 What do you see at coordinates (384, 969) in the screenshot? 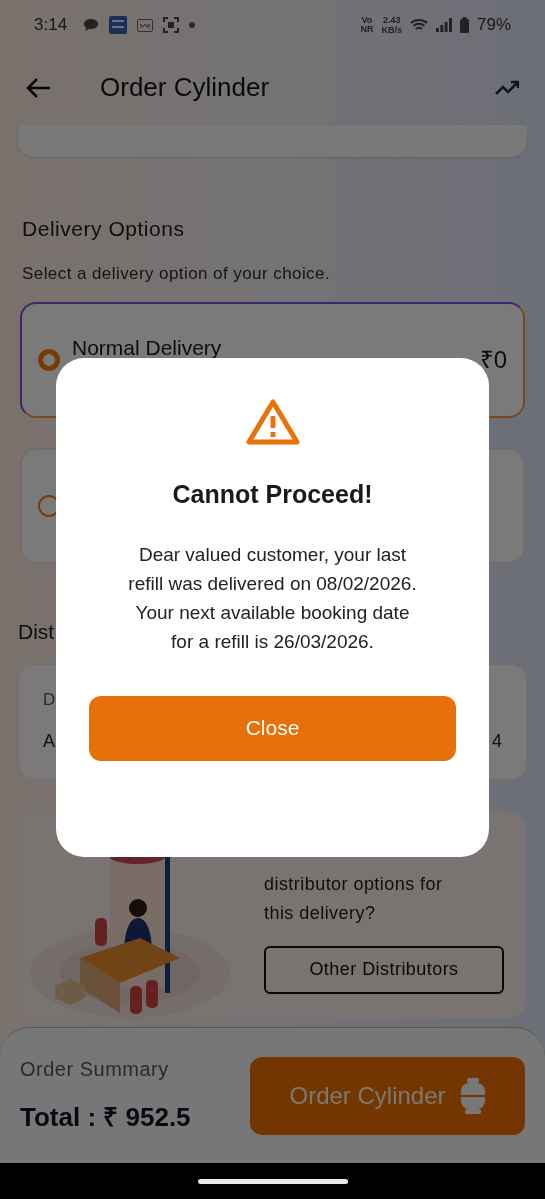
I see `other-distributors-button: Other Distributors` at bounding box center [384, 969].